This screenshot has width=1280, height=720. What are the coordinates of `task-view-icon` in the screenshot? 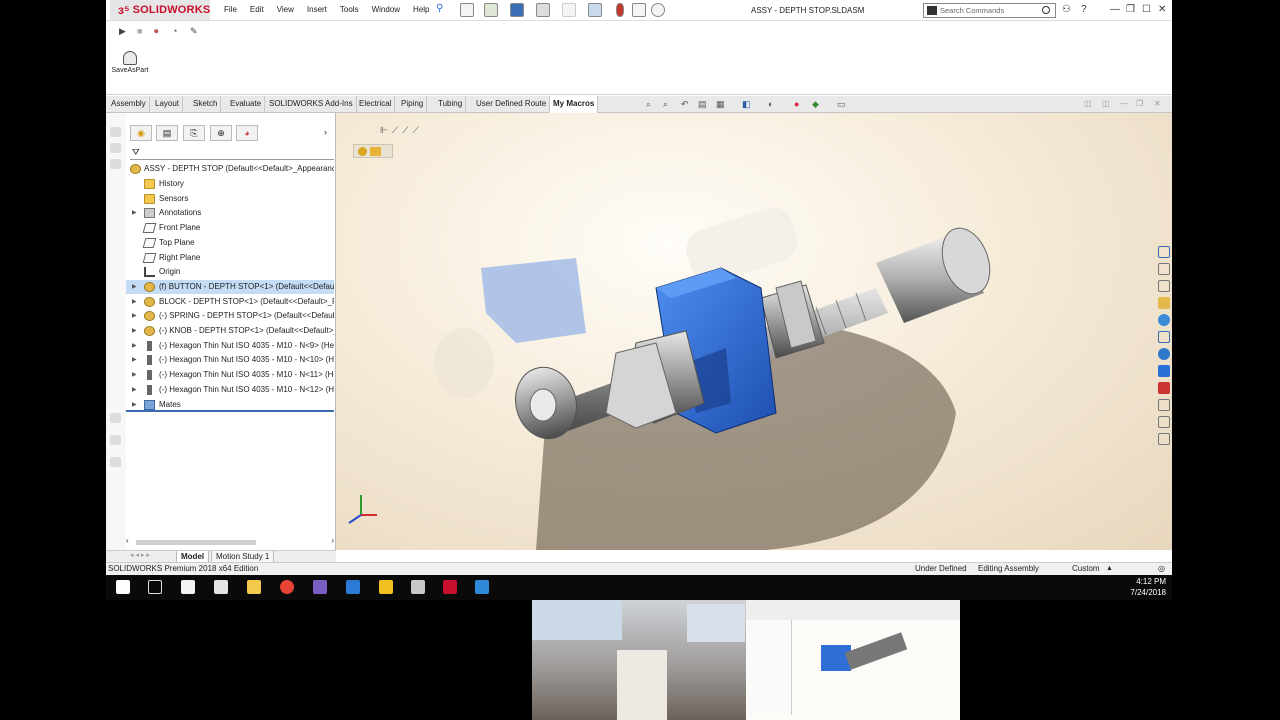 It's located at (155, 587).